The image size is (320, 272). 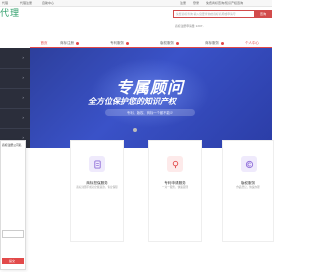 I want to click on nav-item-patent: 专利服务, so click(x=119, y=43).